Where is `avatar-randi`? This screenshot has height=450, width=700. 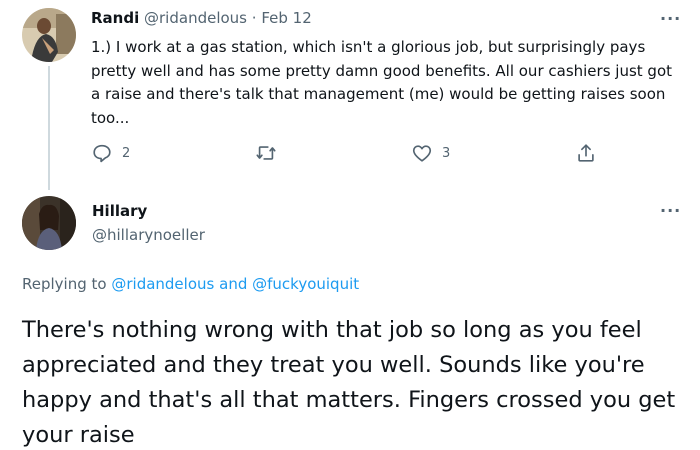 avatar-randi is located at coordinates (49, 35).